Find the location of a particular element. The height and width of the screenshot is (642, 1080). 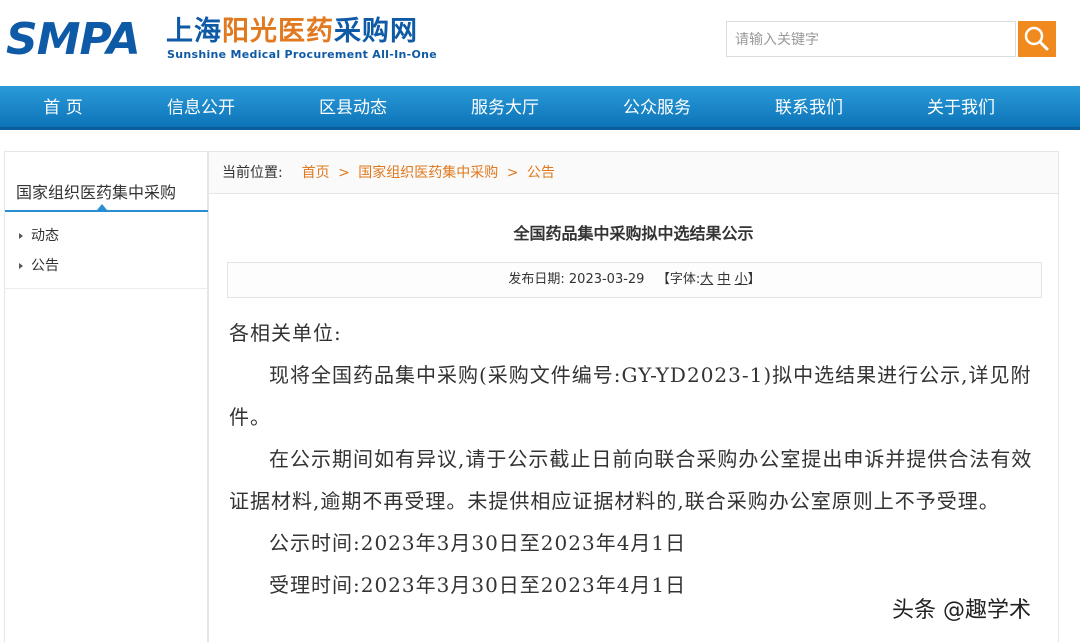

nav-item-public-service: 公众服务 is located at coordinates (657, 108).